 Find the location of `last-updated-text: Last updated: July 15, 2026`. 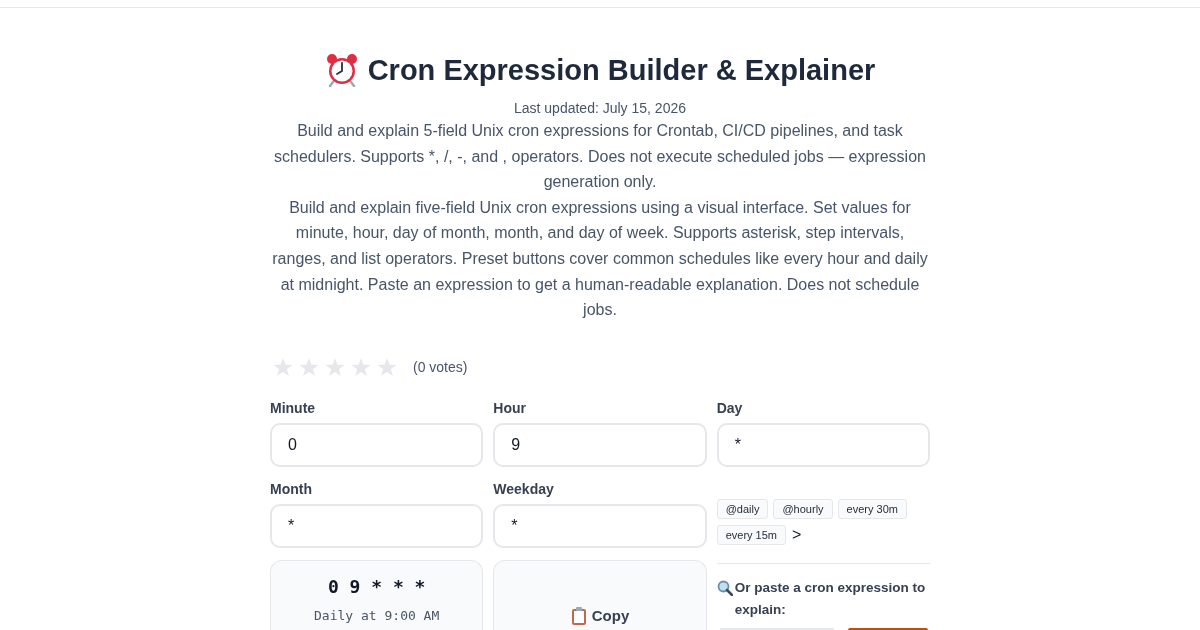

last-updated-text: Last updated: July 15, 2026 is located at coordinates (600, 108).